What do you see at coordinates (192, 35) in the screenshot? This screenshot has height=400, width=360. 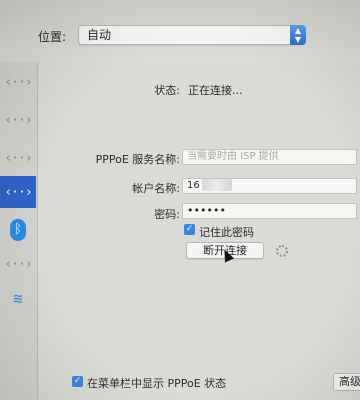 I see `location-select: 自动 ▲ ▼` at bounding box center [192, 35].